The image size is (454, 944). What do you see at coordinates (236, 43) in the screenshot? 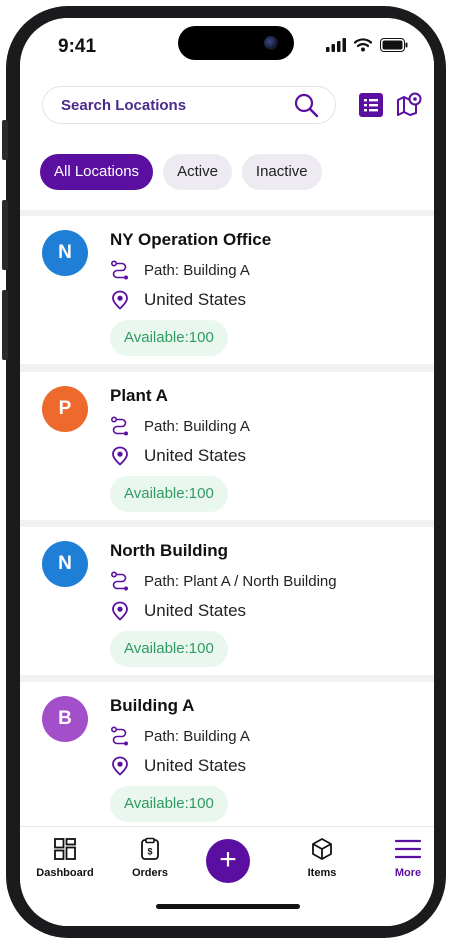
I see `dynamic-island` at bounding box center [236, 43].